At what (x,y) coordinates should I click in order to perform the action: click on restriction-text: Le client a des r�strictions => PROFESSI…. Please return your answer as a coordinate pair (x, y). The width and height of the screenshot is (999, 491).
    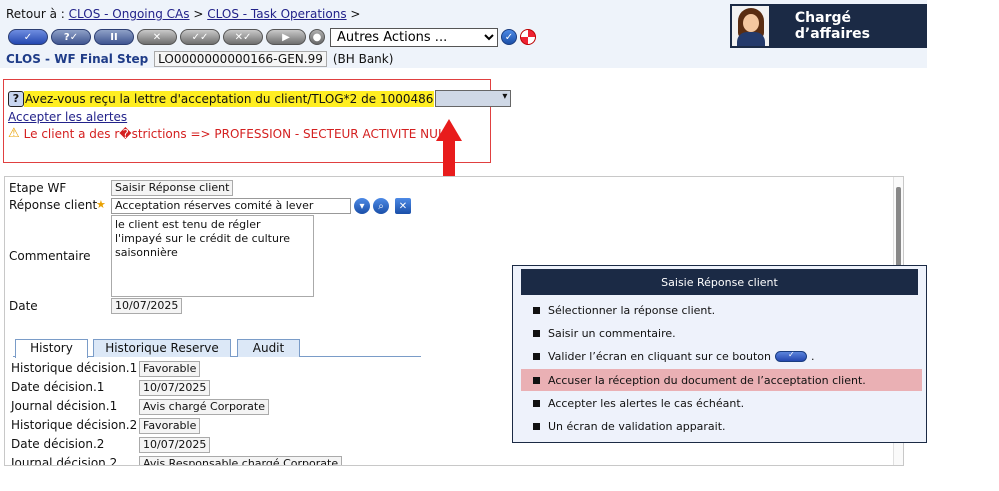
    Looking at the image, I should click on (237, 133).